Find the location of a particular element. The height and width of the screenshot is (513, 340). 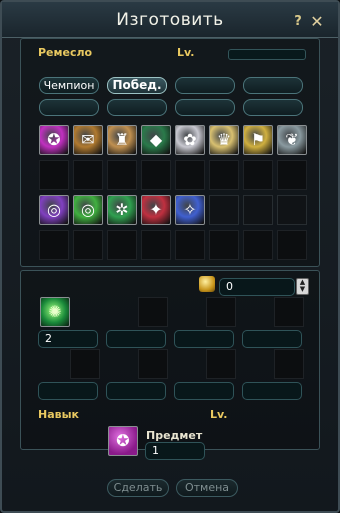

filter-button-1: Побед. is located at coordinates (137, 85).